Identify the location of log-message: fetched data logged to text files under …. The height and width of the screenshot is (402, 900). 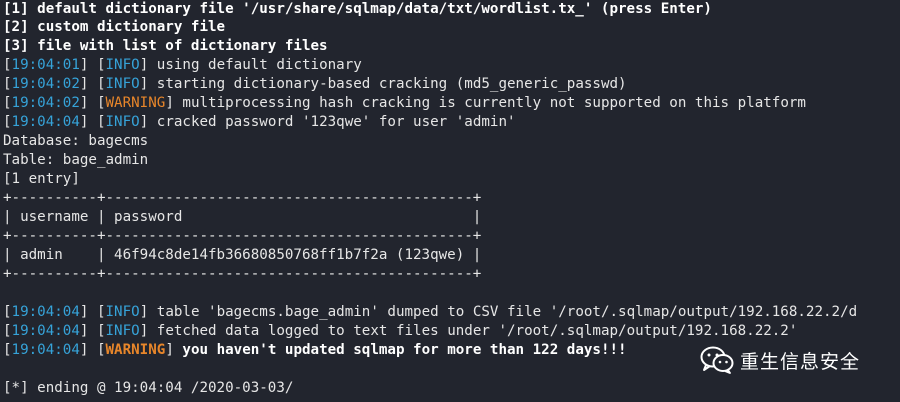
(473, 331).